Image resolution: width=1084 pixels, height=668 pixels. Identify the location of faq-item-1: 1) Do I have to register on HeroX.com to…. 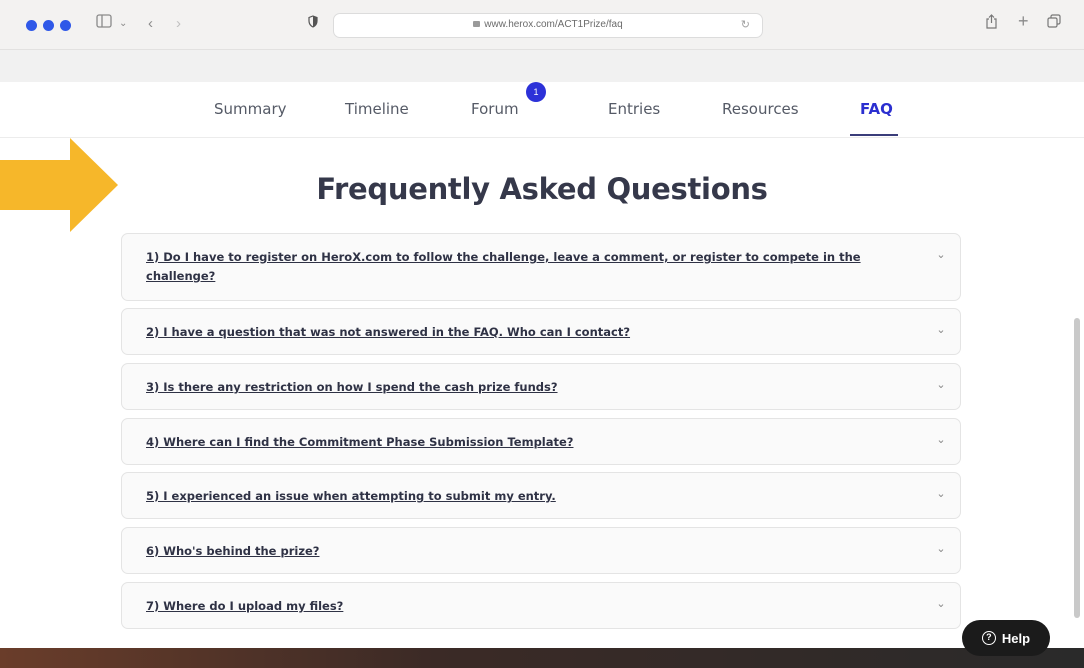
(541, 267).